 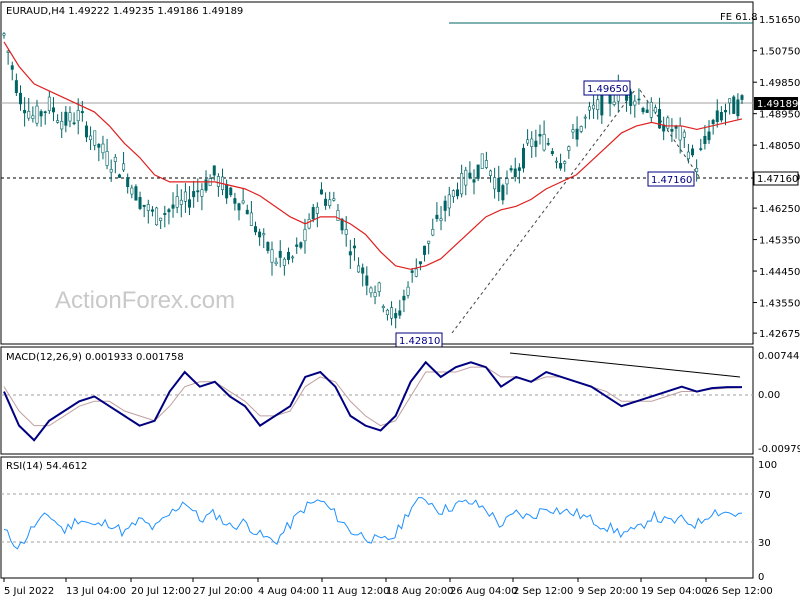 I want to click on annotation-low: 1.42810, so click(x=419, y=340).